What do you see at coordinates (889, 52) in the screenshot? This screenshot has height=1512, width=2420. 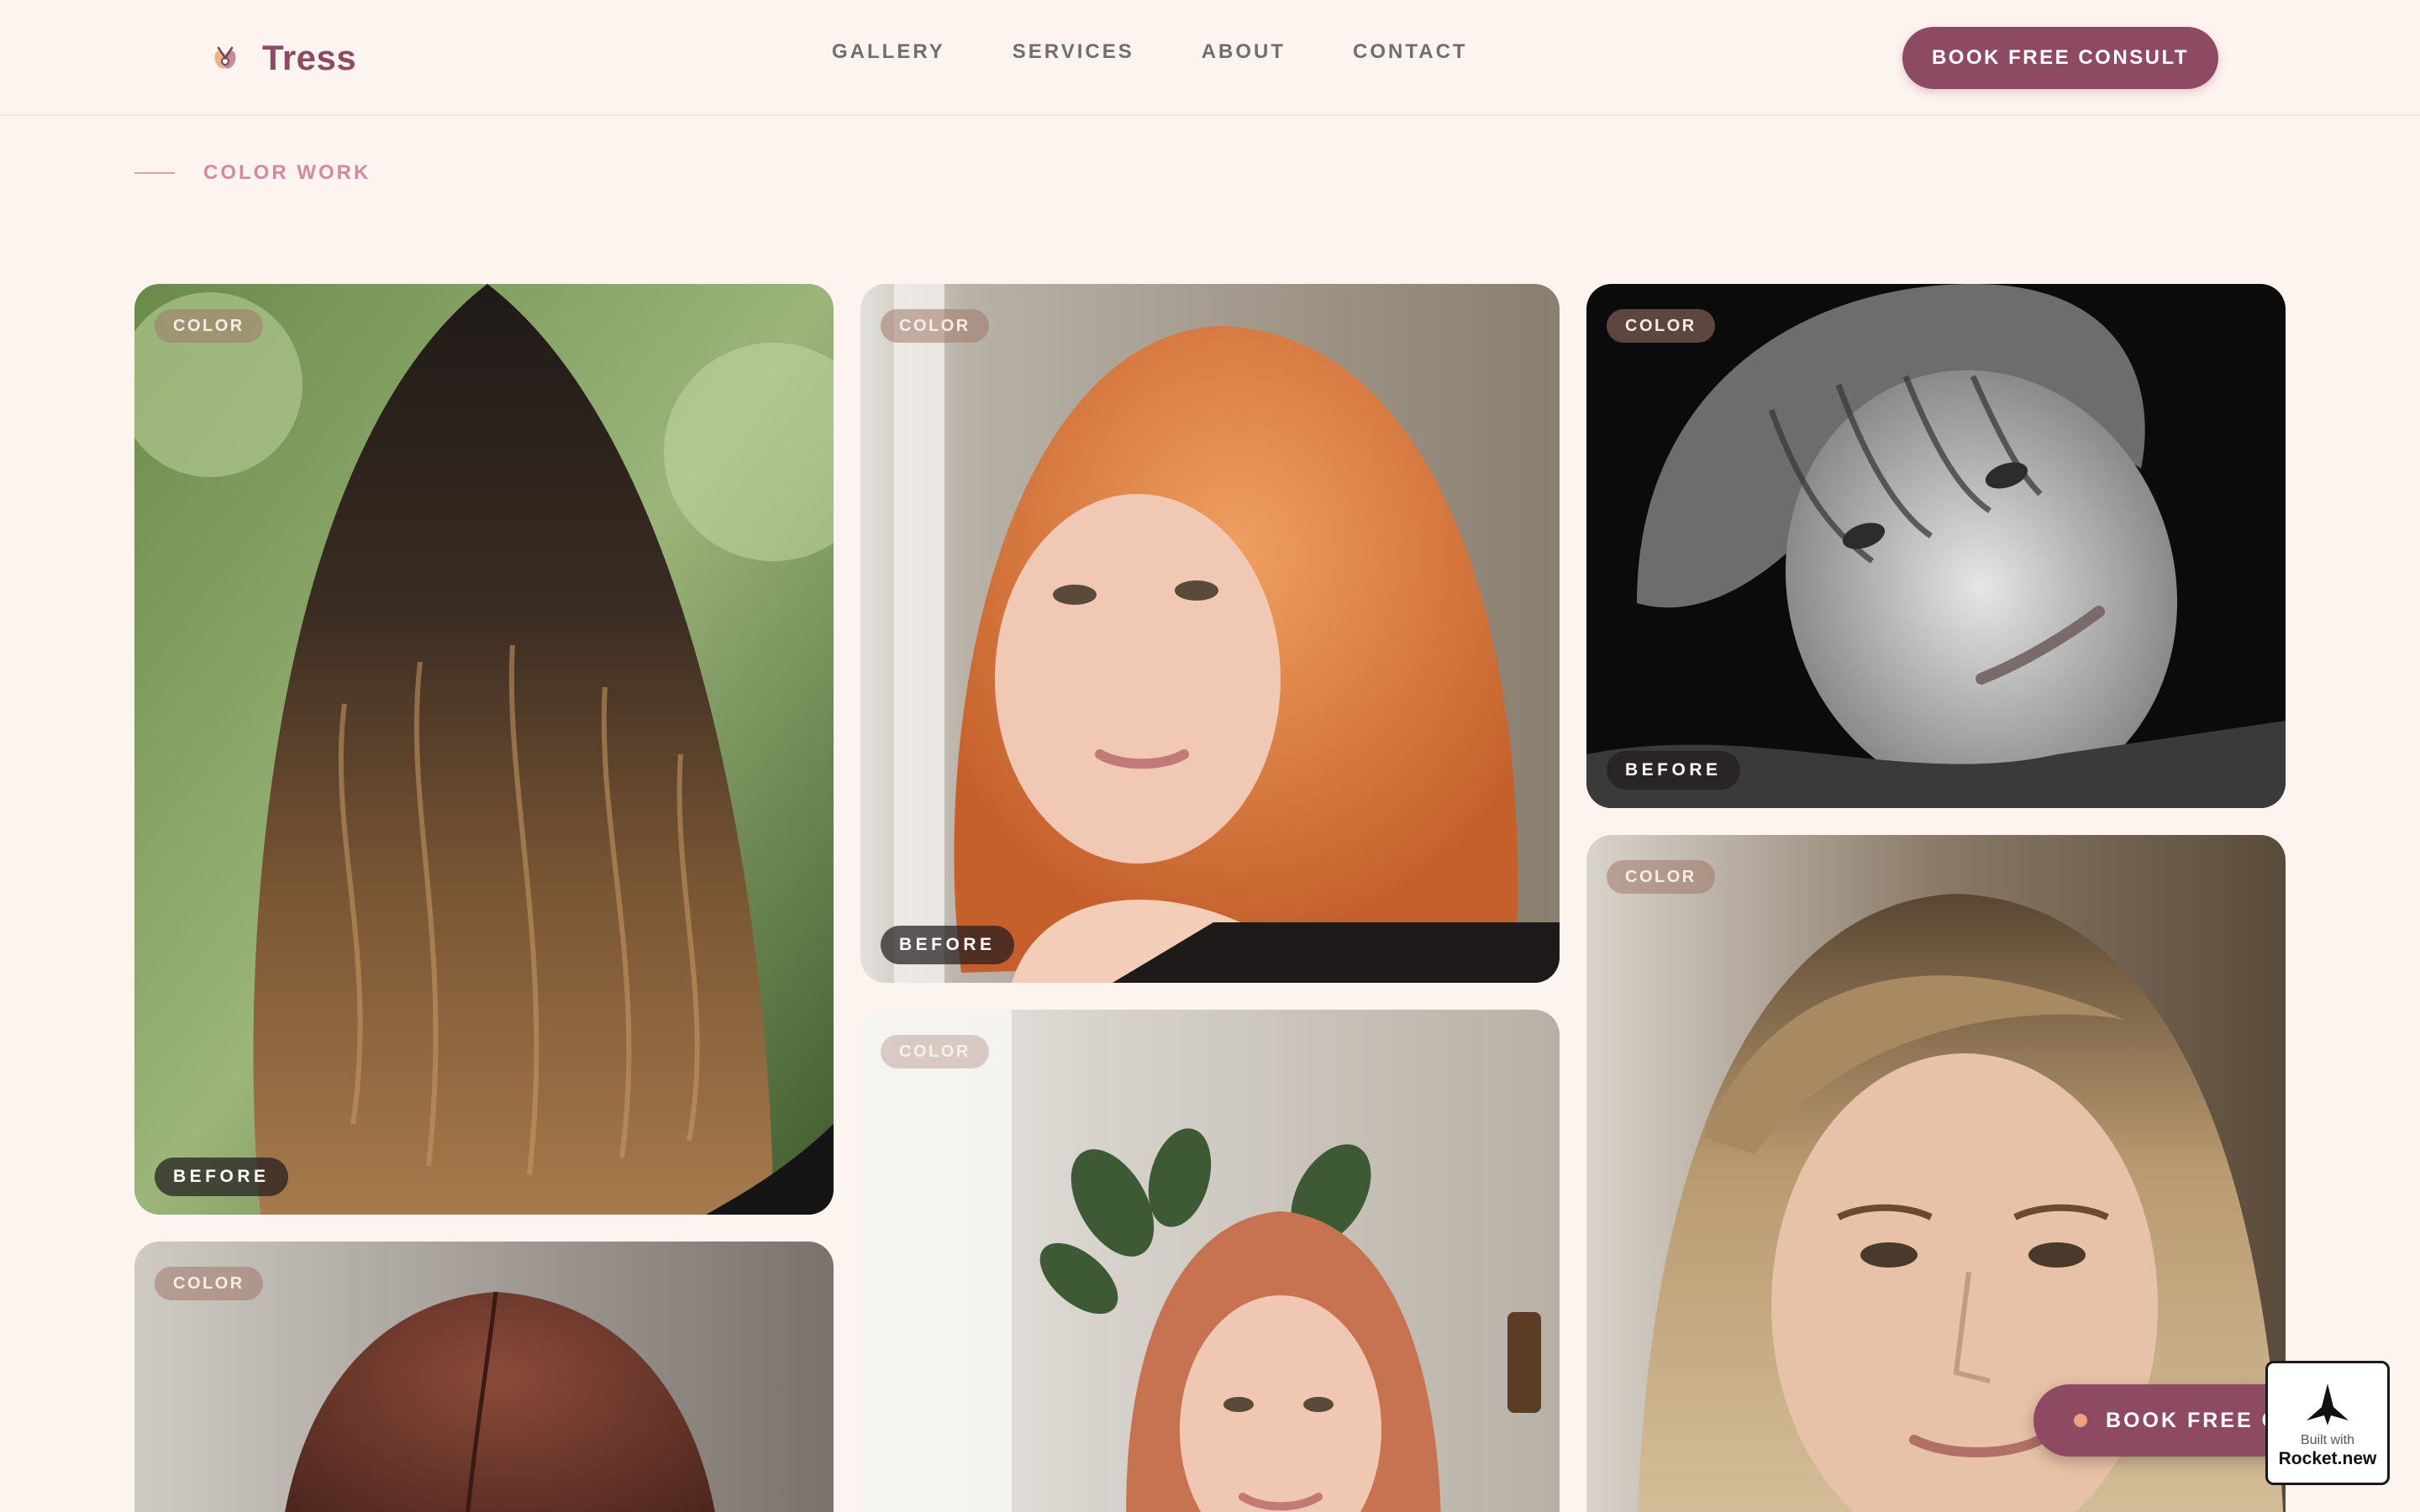 I see `nav-gallery: GALLERY` at bounding box center [889, 52].